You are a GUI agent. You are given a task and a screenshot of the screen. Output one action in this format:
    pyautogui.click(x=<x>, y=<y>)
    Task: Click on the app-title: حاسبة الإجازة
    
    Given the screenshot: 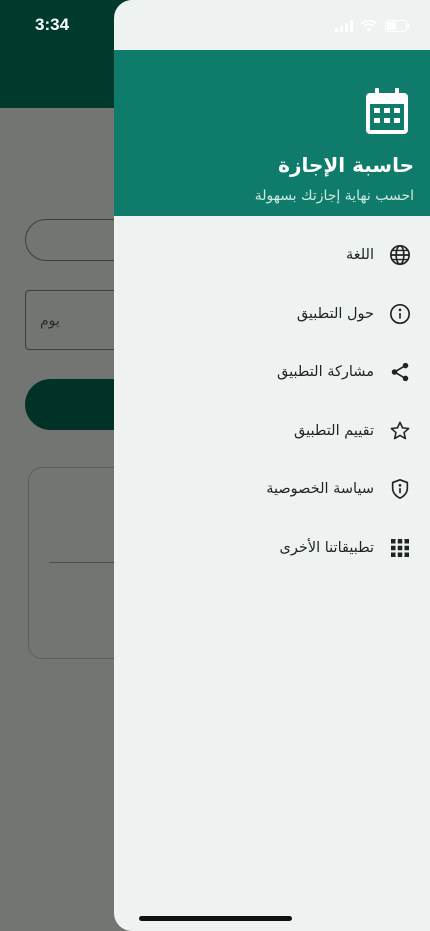 What is the action you would take?
    pyautogui.click(x=346, y=165)
    